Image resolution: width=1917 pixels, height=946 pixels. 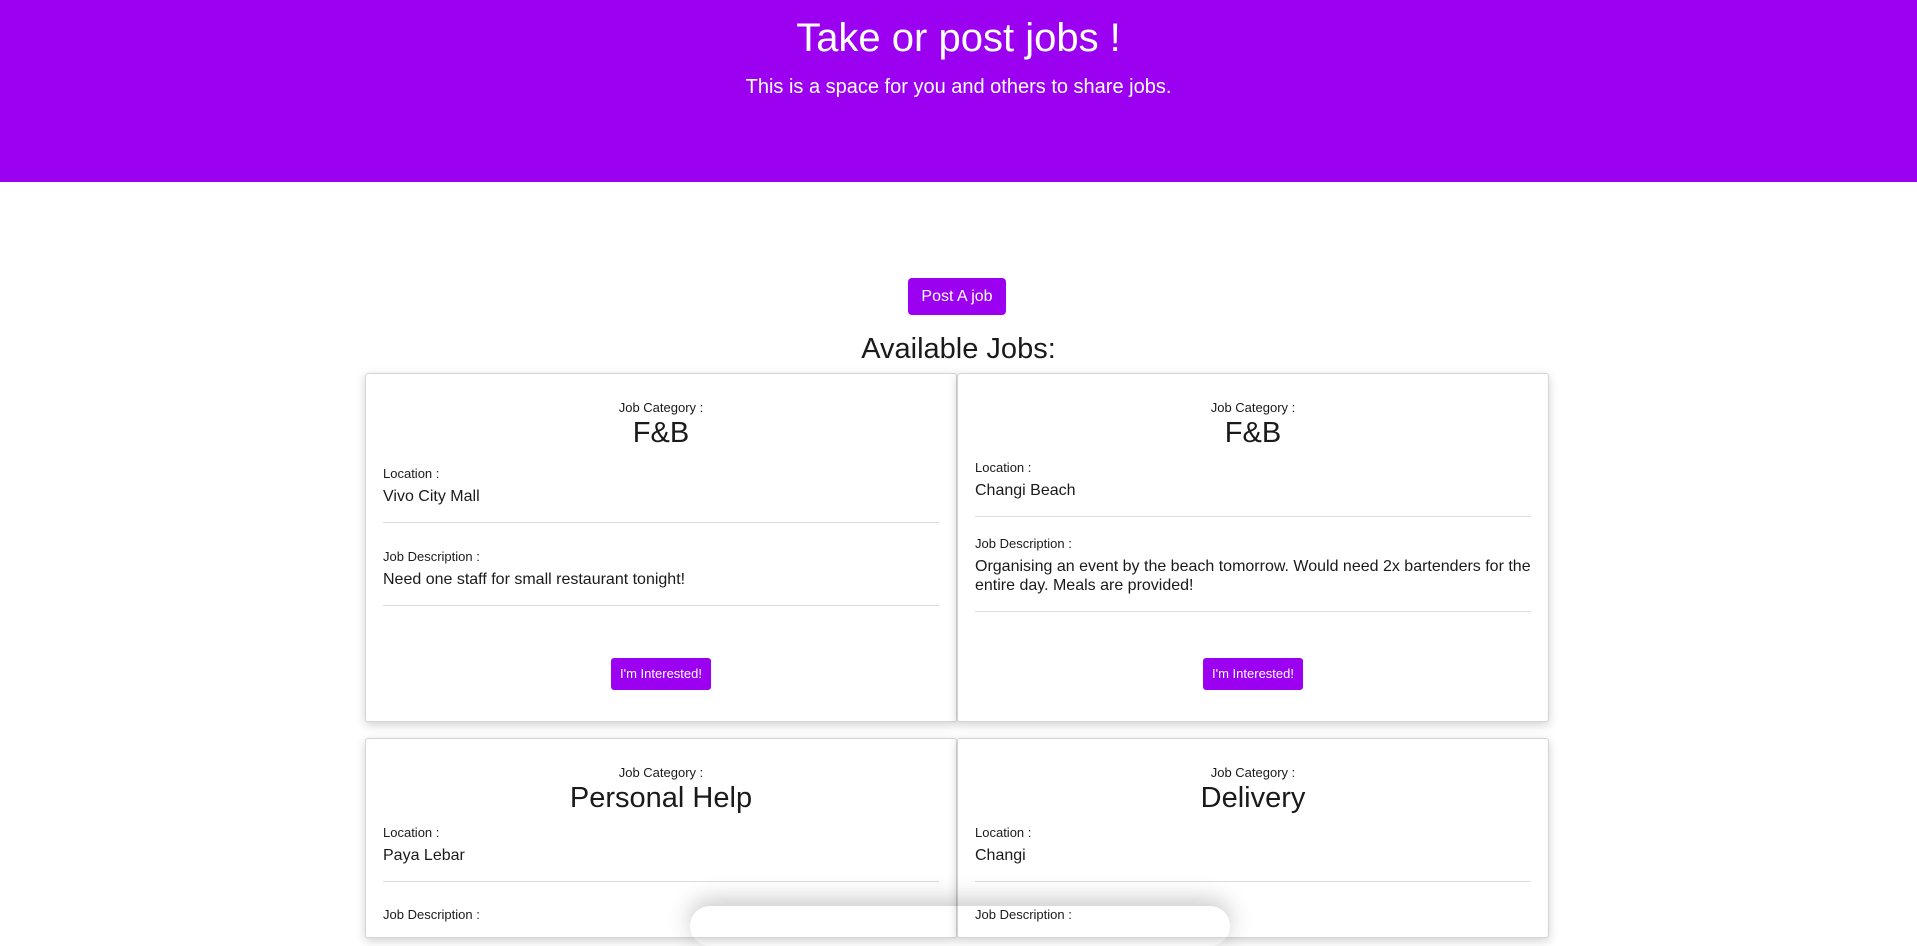 What do you see at coordinates (960, 926) in the screenshot?
I see `snackbar-shadow` at bounding box center [960, 926].